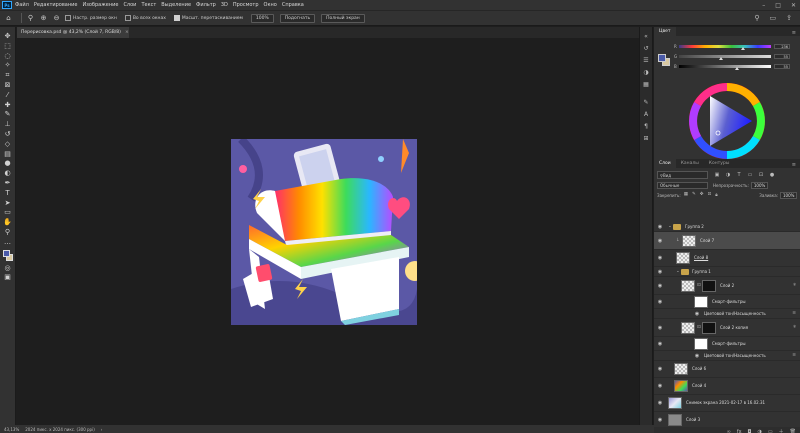  I want to click on trash-icon: 🗑︎, so click(793, 431).